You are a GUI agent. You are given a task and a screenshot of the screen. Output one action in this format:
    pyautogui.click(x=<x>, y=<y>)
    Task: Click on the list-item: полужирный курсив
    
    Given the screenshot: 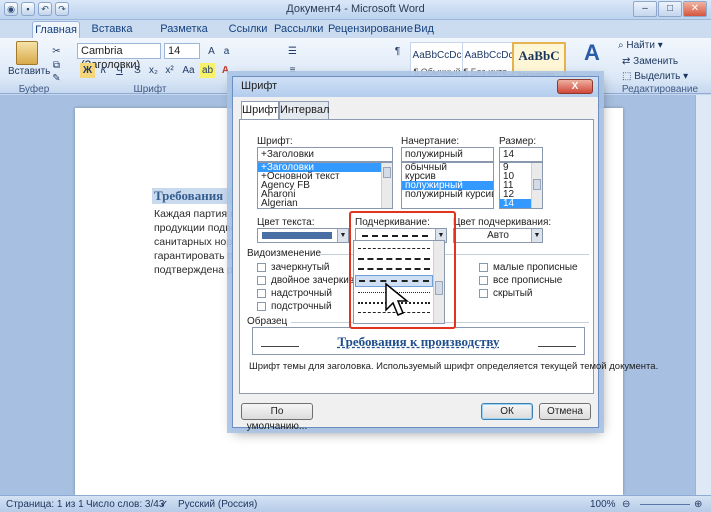 What is the action you would take?
    pyautogui.click(x=447, y=195)
    